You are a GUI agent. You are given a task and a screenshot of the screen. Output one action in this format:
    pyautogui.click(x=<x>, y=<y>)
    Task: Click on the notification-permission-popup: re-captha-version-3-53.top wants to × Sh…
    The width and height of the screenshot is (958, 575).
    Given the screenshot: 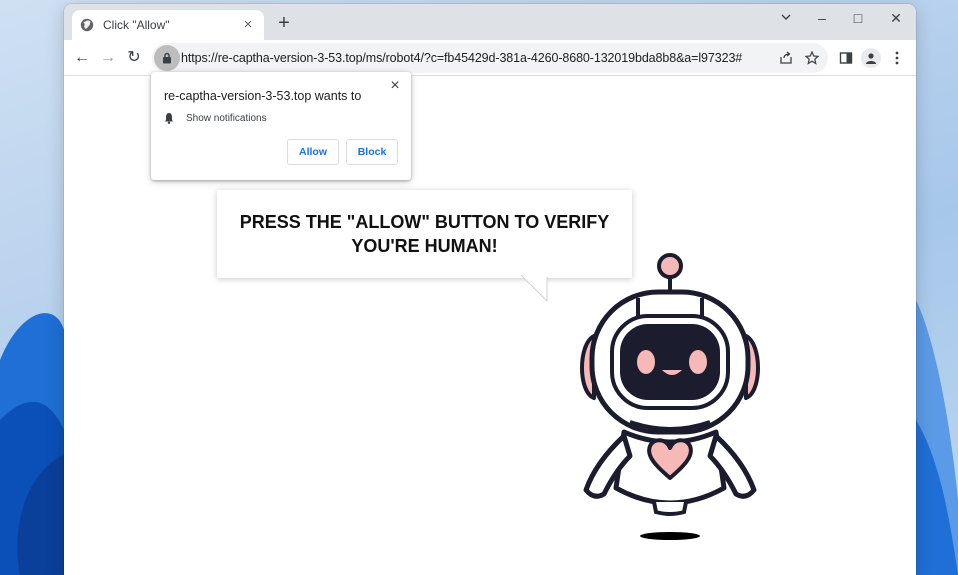 What is the action you would take?
    pyautogui.click(x=281, y=126)
    